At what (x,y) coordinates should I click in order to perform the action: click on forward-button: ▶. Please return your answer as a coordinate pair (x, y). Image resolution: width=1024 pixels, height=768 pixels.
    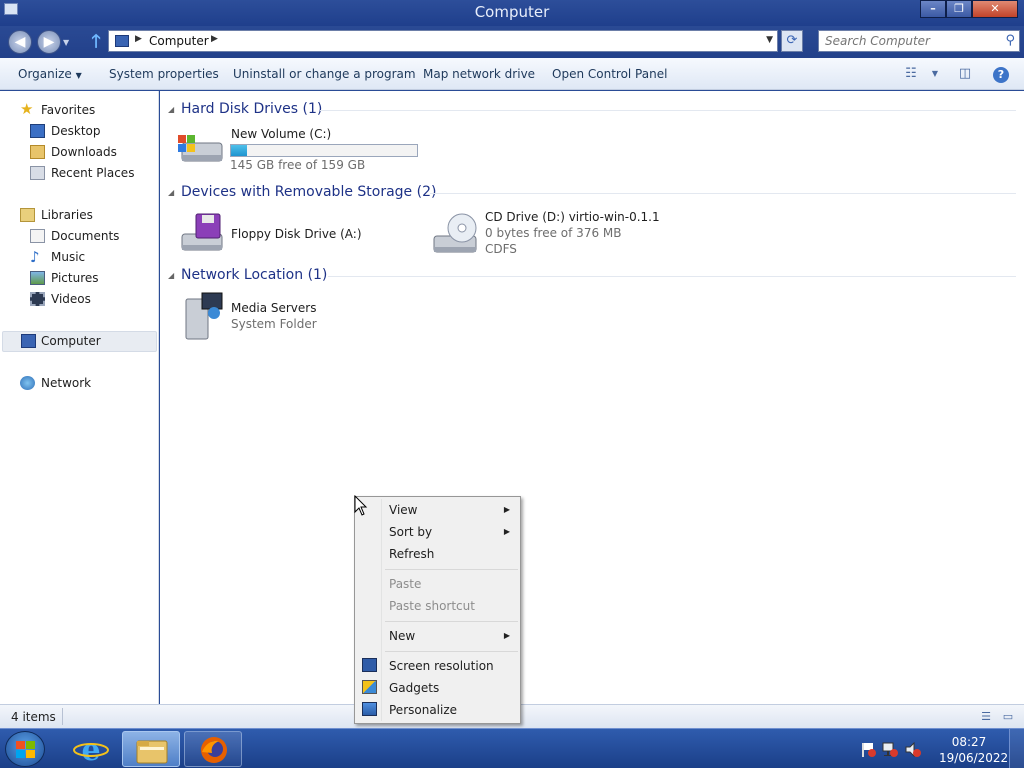
    Looking at the image, I should click on (49, 42).